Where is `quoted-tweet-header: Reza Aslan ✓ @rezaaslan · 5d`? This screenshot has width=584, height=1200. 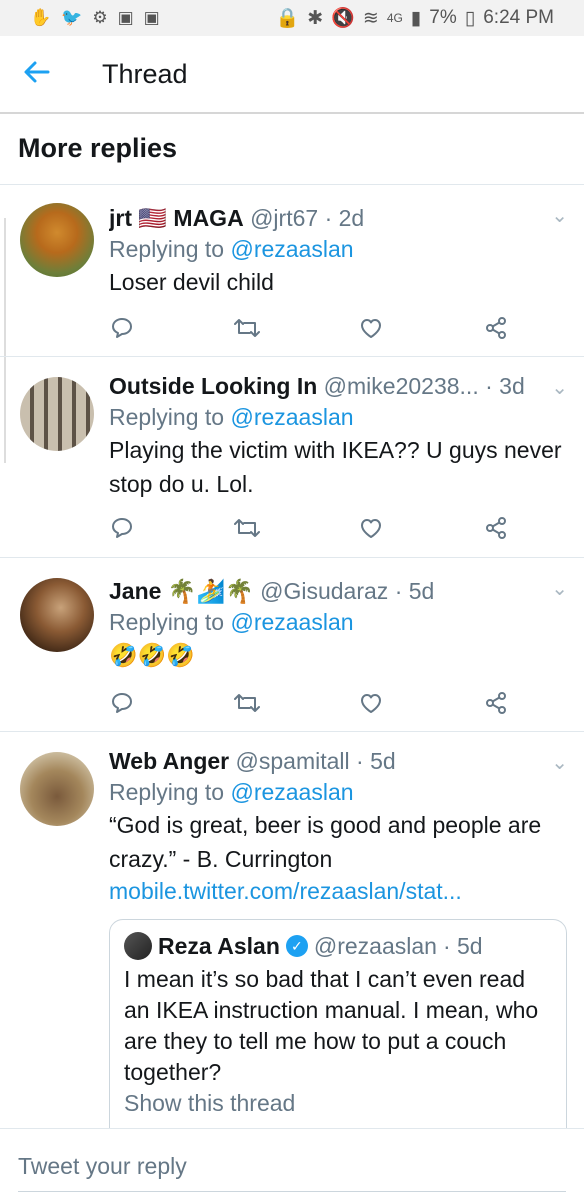
quoted-tweet-header: Reza Aslan ✓ @rezaaslan · 5d is located at coordinates (338, 946).